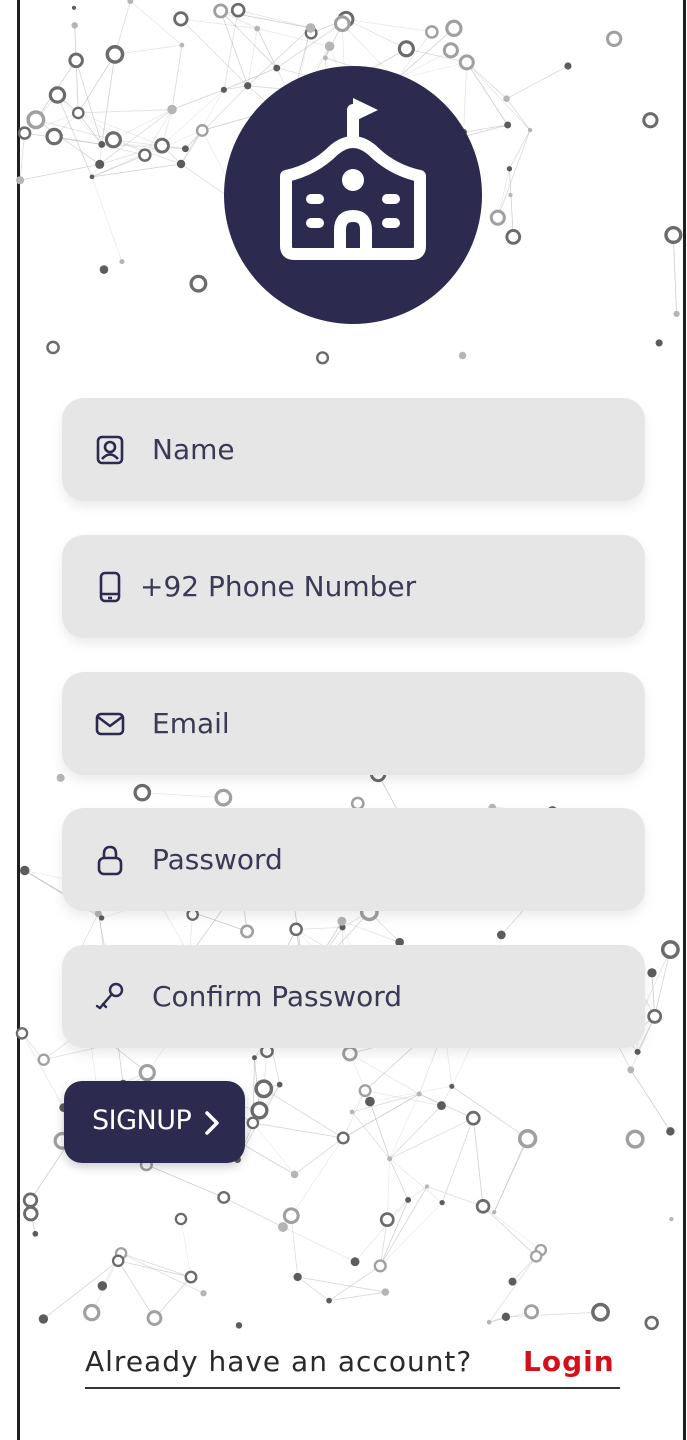 This screenshot has height=1440, width=687. Describe the element at coordinates (569, 1362) in the screenshot. I see `login-link: Login` at that location.